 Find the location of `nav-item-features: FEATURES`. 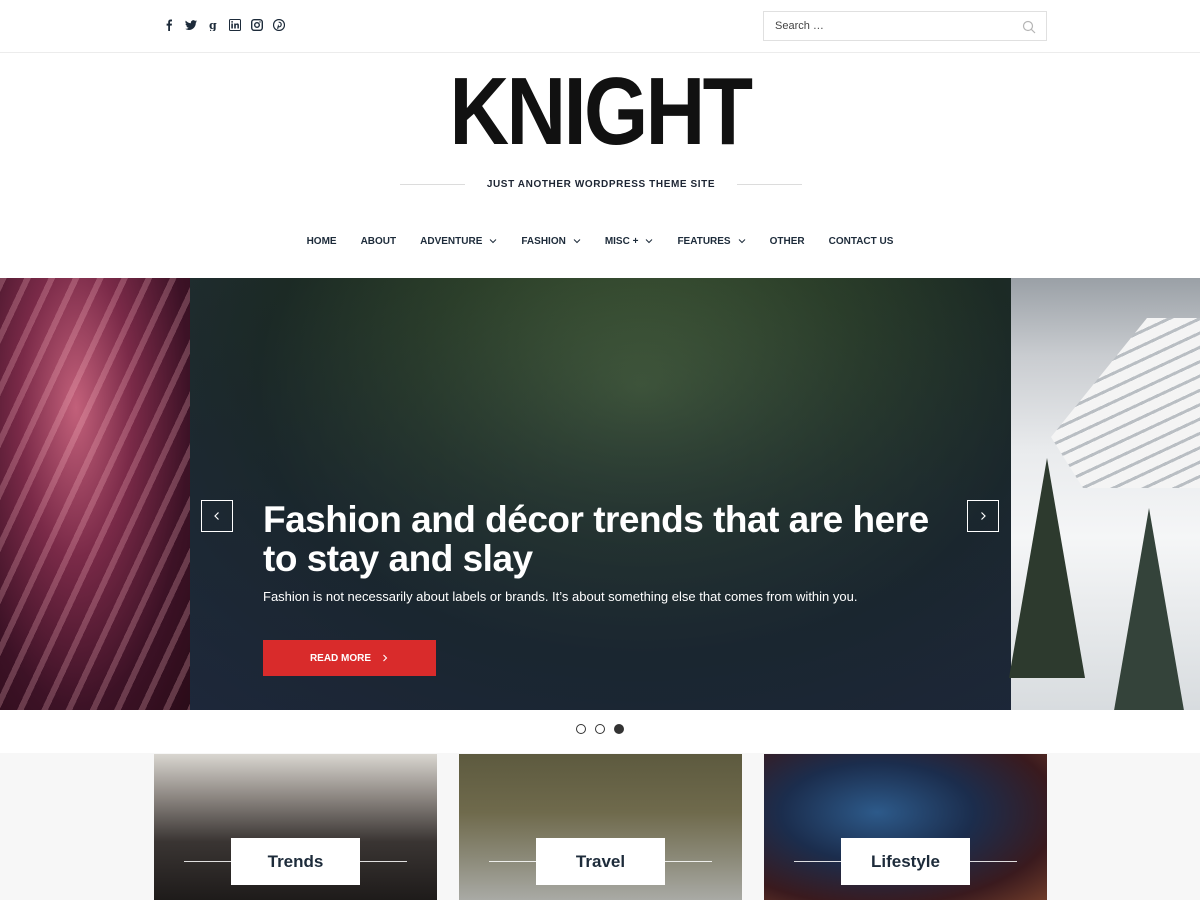

nav-item-features: FEATURES is located at coordinates (711, 241).